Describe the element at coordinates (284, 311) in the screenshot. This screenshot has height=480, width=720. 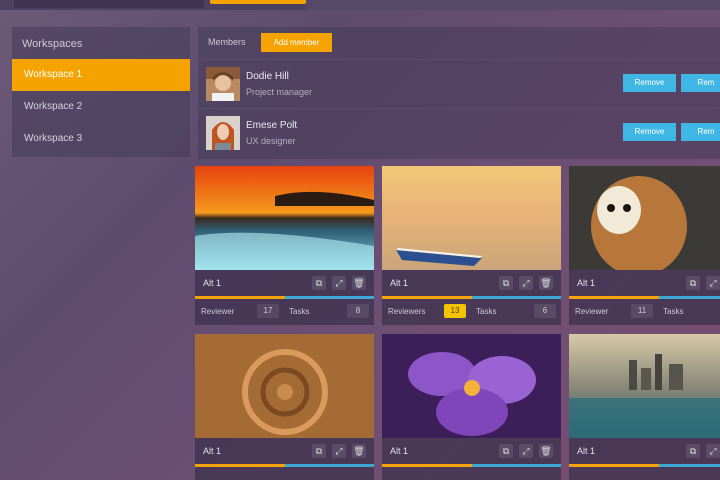
I see `card-stats: Reviewer 17 Tasks 8` at that location.